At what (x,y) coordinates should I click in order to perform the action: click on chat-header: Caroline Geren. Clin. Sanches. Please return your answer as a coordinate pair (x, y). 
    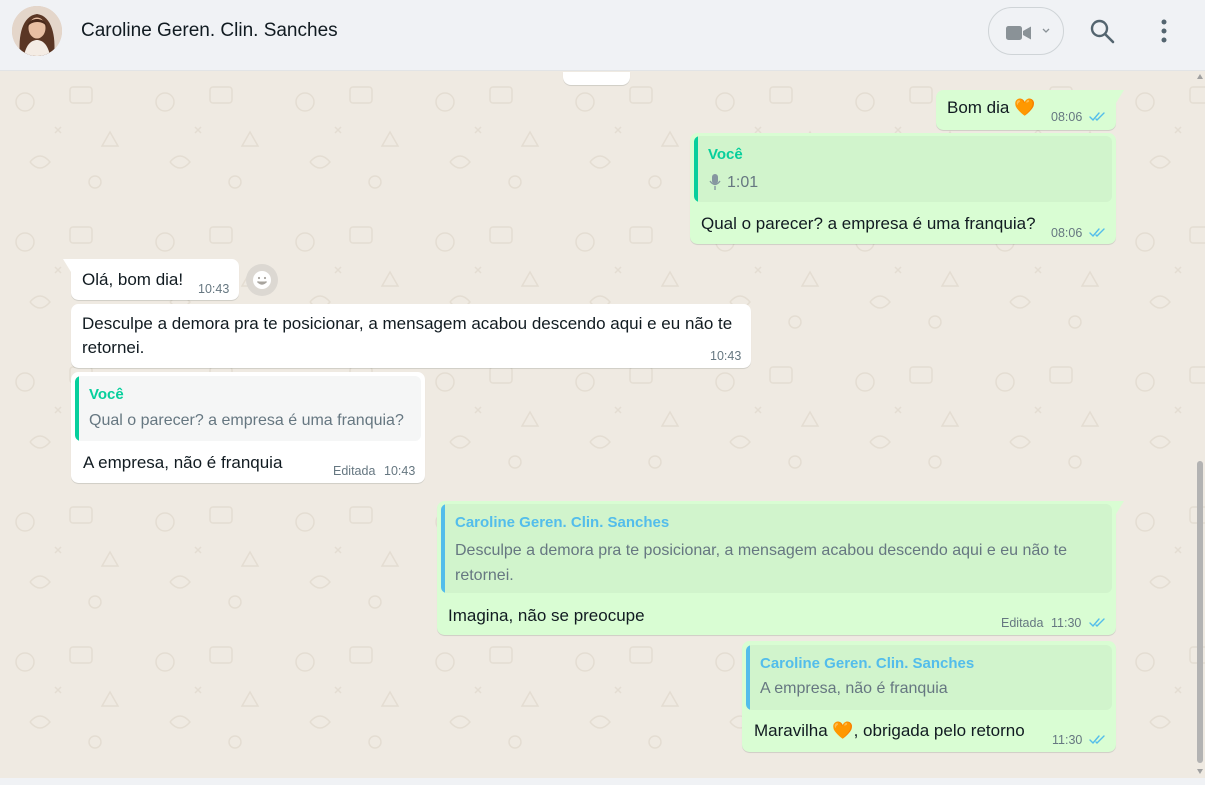
    Looking at the image, I should click on (602, 35).